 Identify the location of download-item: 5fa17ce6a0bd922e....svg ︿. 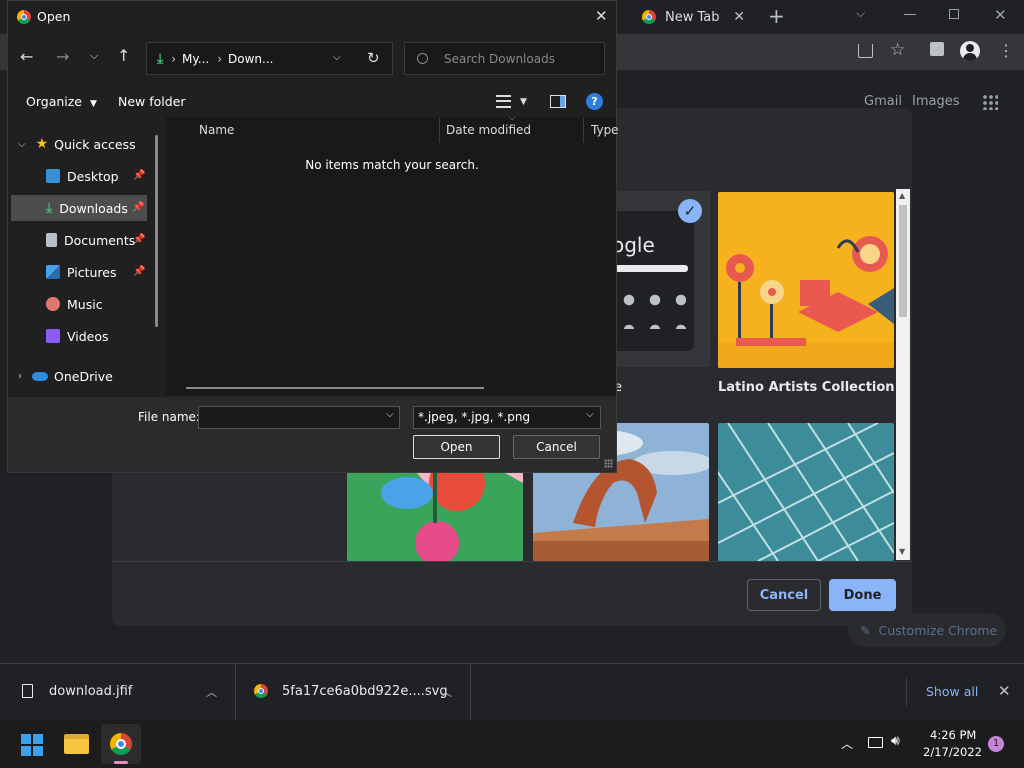
(354, 692).